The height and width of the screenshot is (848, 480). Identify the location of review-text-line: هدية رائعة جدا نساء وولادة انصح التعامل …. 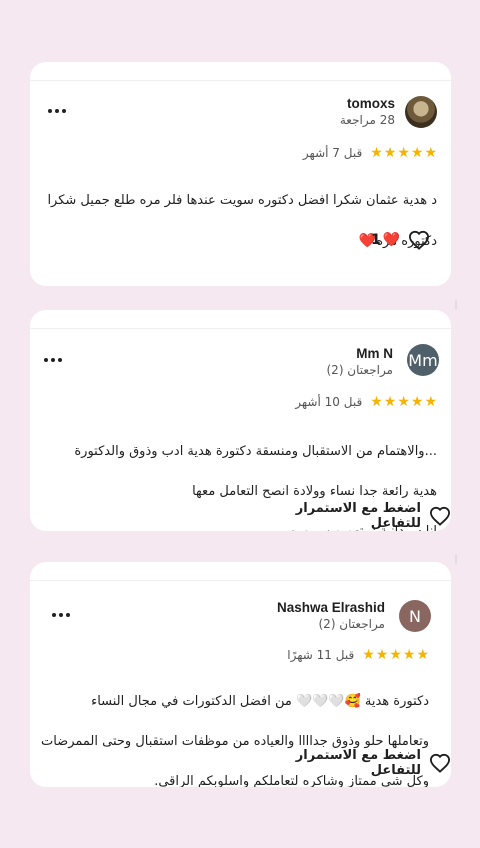
(314, 491).